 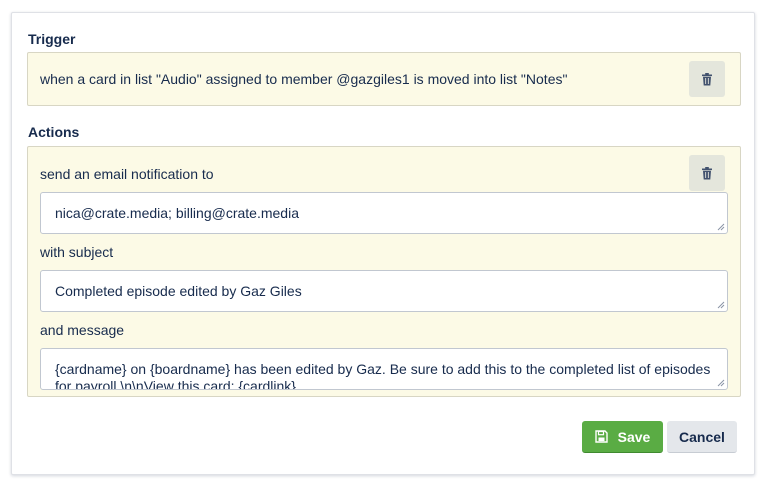 I want to click on delete-trigger-button, so click(x=707, y=79).